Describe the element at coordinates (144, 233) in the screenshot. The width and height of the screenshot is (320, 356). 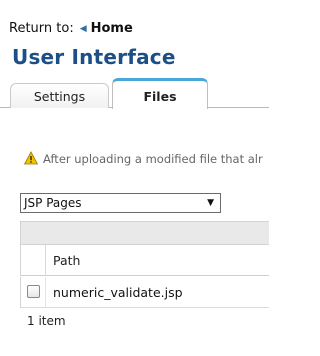
I see `table-toolbar` at that location.